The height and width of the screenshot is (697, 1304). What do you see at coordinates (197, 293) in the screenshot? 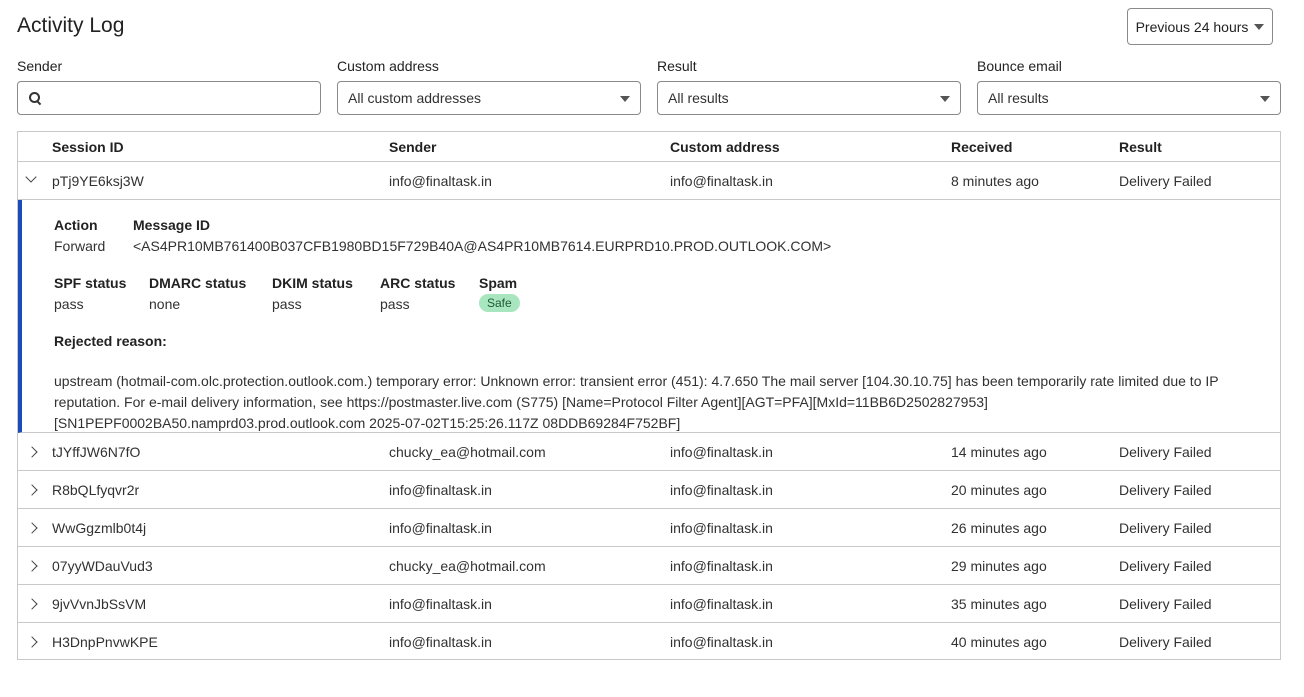
I see `dmarc-field: DMARC status none` at bounding box center [197, 293].